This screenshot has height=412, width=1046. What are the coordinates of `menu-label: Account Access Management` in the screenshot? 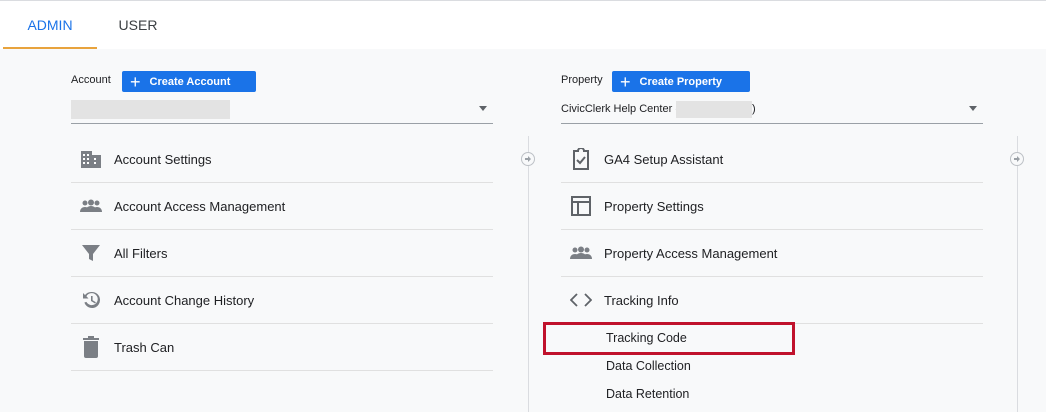 It's located at (200, 206).